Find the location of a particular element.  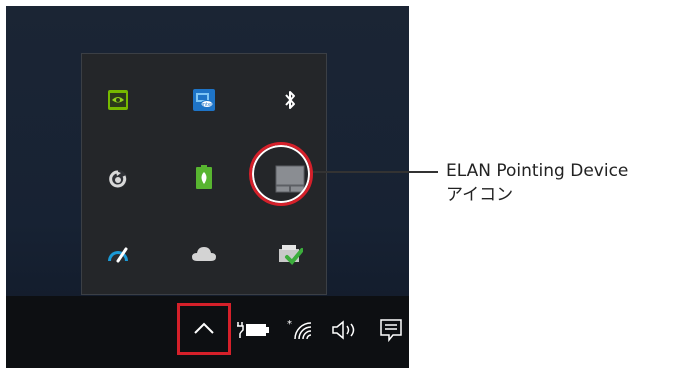

svg-text: intel is located at coordinates (207, 105).